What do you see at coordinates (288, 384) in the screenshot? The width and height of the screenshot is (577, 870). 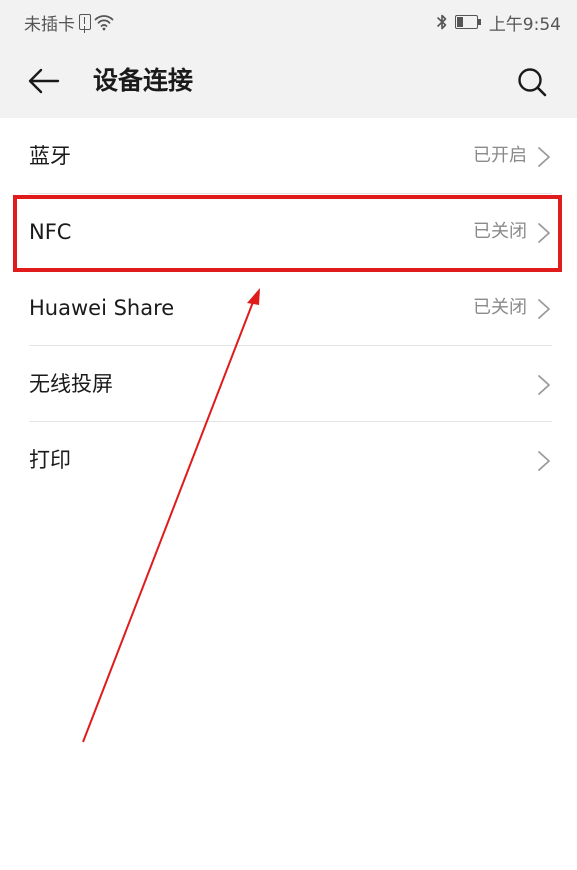 I see `list-item-wireless-projection: 无线投屏` at bounding box center [288, 384].